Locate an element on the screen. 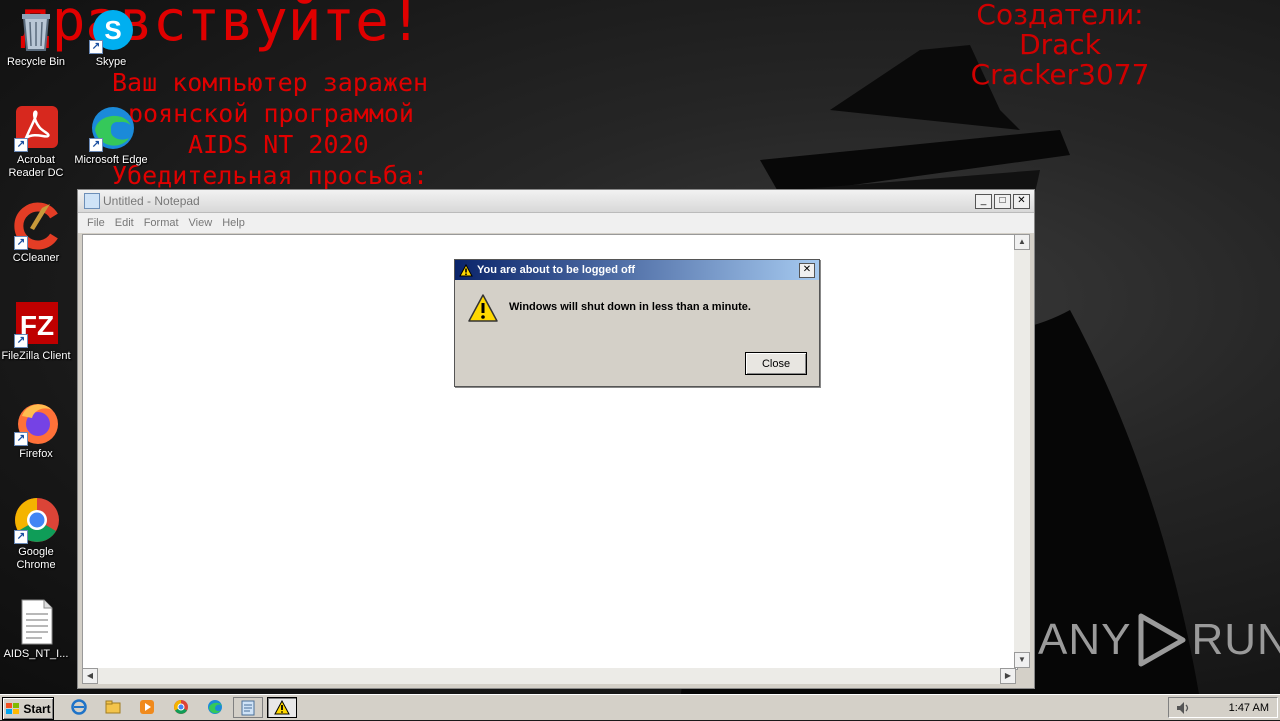  notepad-taskbar-icon is located at coordinates (248, 708).